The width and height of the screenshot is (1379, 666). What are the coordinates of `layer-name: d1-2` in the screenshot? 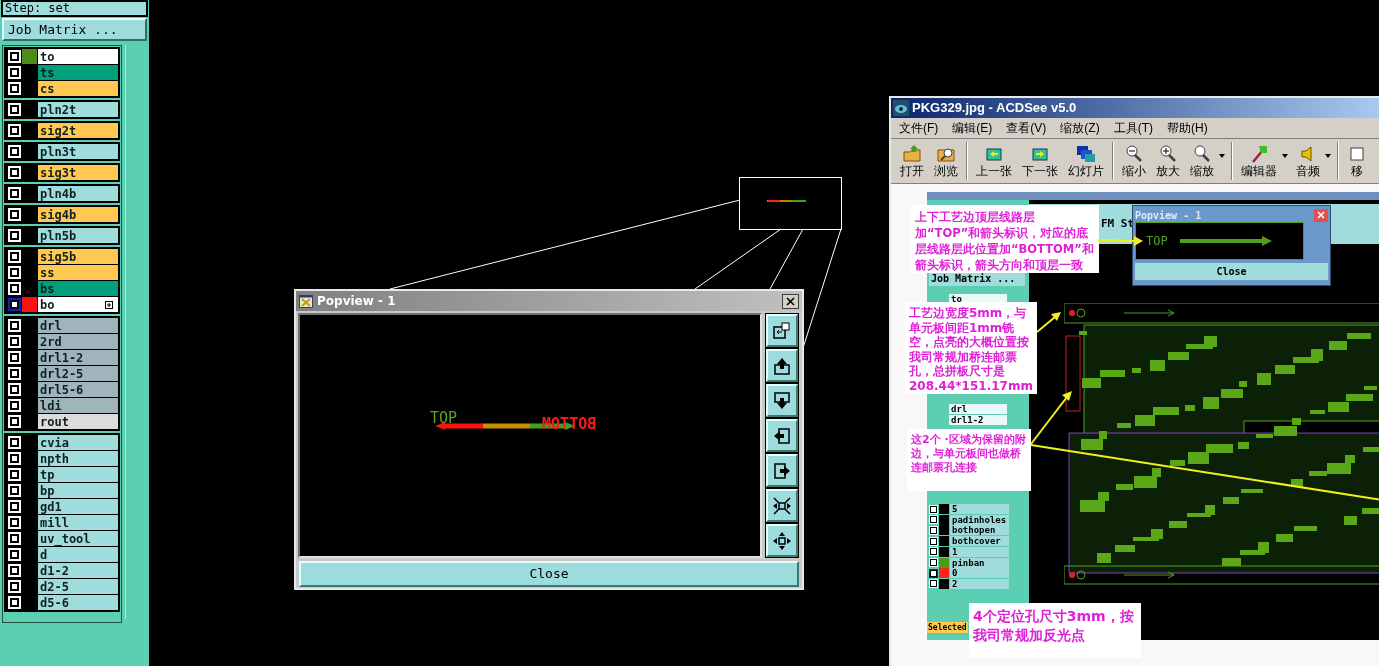 It's located at (78, 570).